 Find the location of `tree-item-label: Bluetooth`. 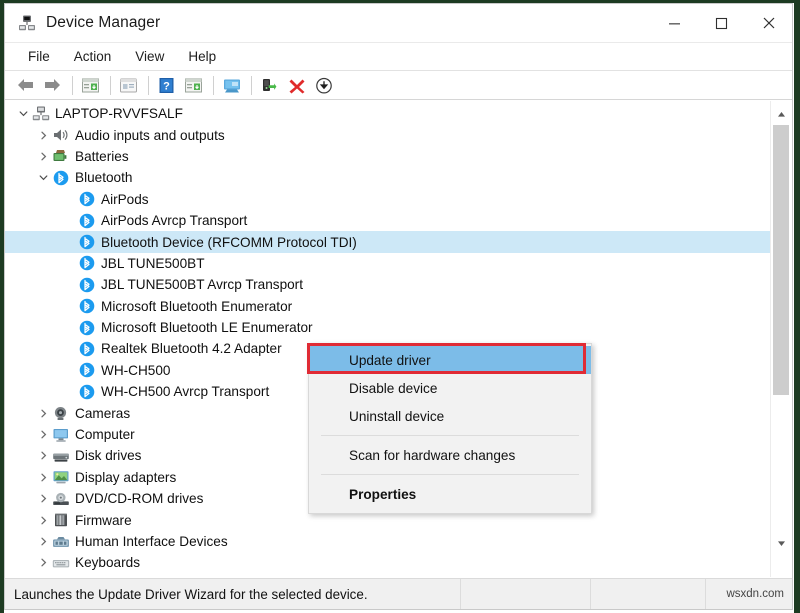

tree-item-label: Bluetooth is located at coordinates (104, 178).